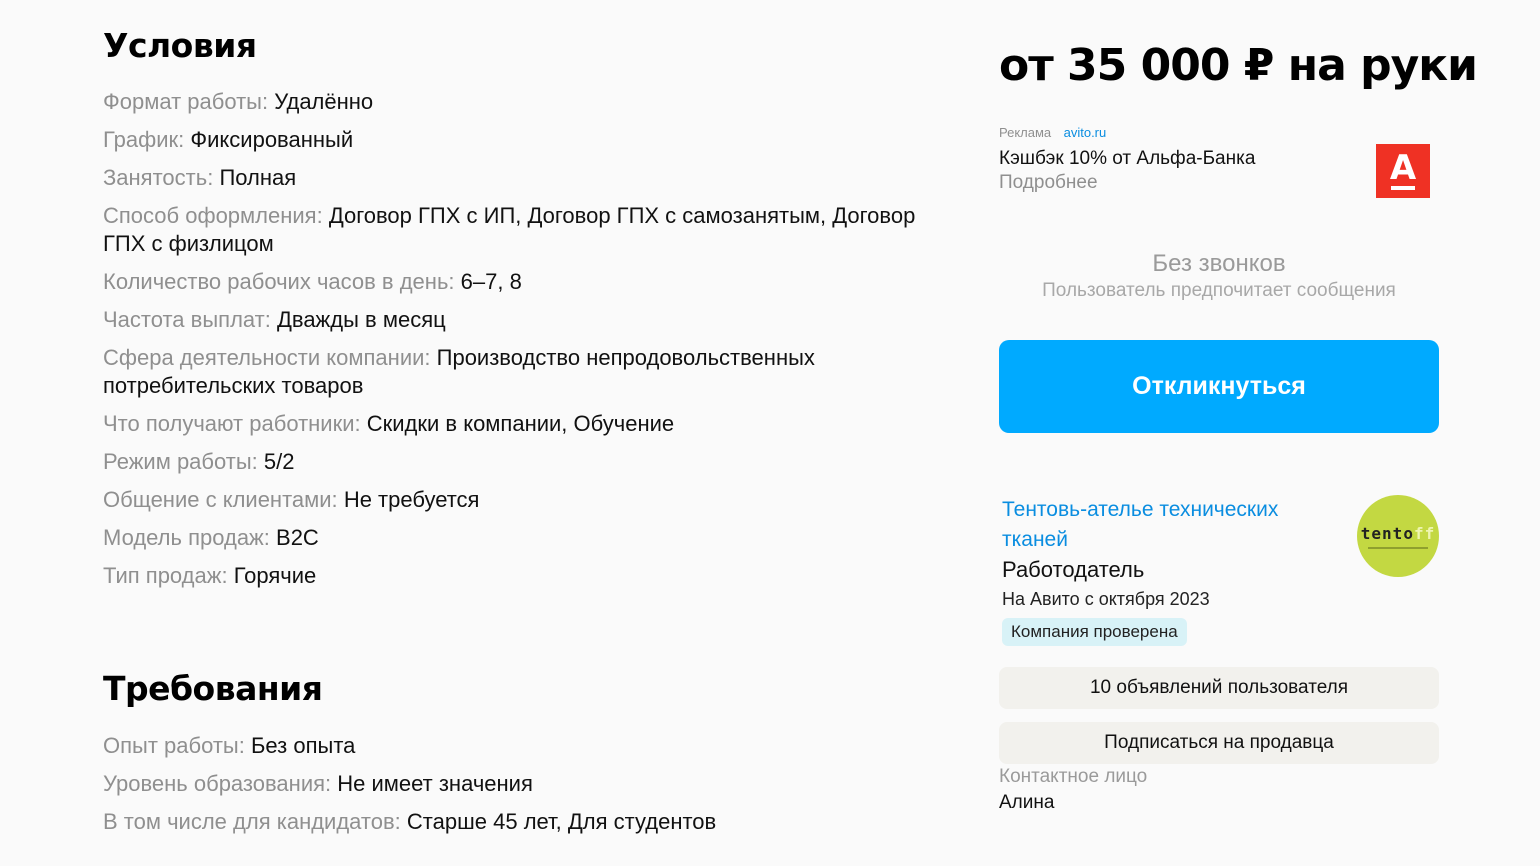  What do you see at coordinates (361, 319) in the screenshot?
I see `param-value: Дважды в месяц` at bounding box center [361, 319].